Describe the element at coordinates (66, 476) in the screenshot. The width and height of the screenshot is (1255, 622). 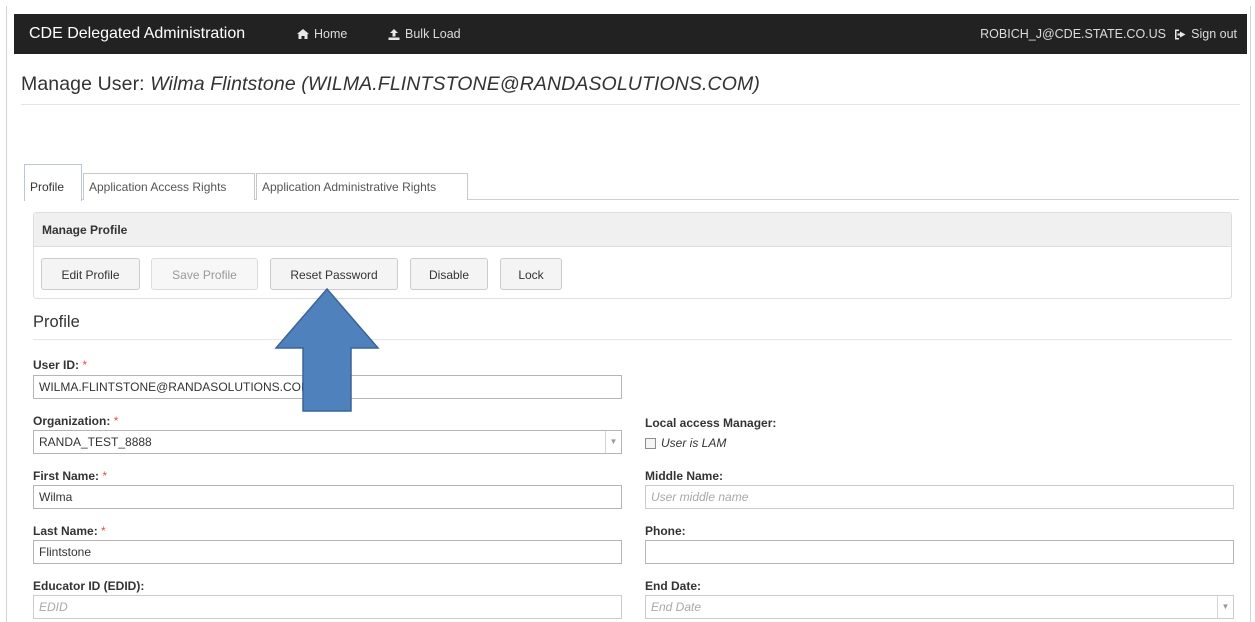
I see `first-name-label-text: First Name:` at that location.